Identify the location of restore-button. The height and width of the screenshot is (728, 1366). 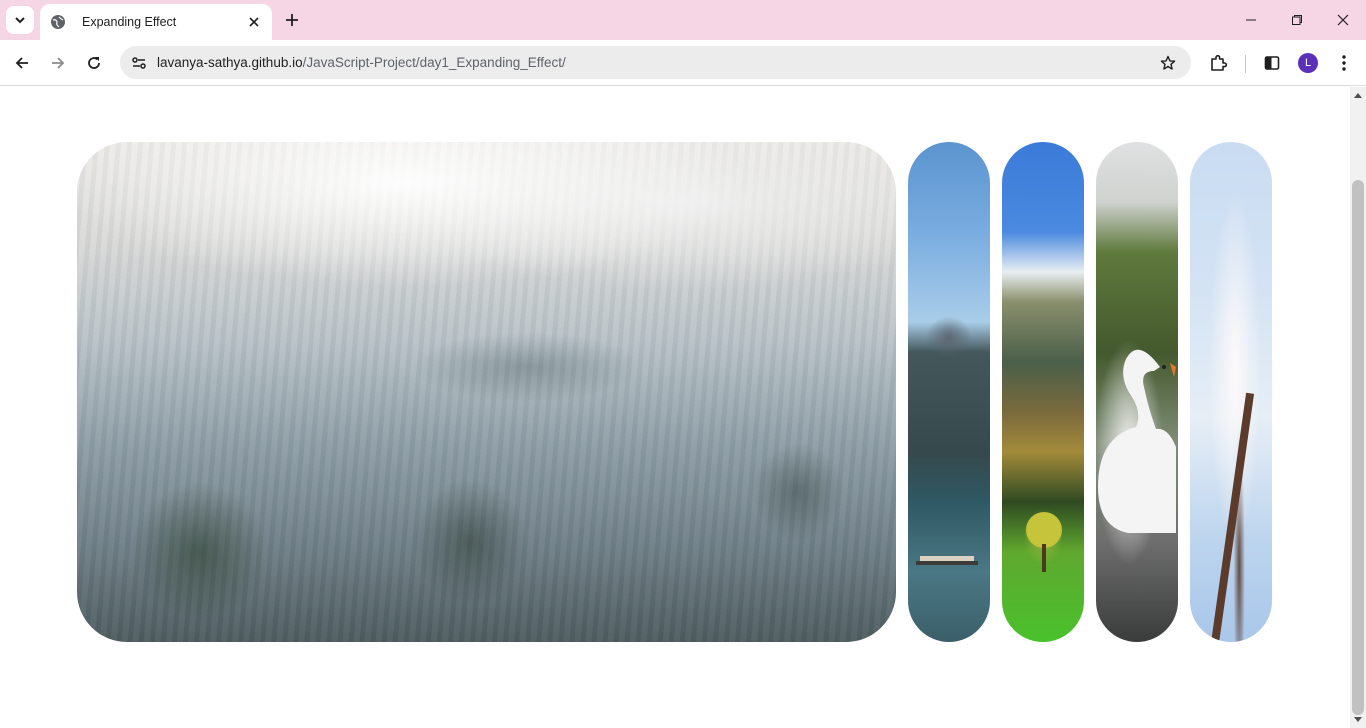
(1297, 20).